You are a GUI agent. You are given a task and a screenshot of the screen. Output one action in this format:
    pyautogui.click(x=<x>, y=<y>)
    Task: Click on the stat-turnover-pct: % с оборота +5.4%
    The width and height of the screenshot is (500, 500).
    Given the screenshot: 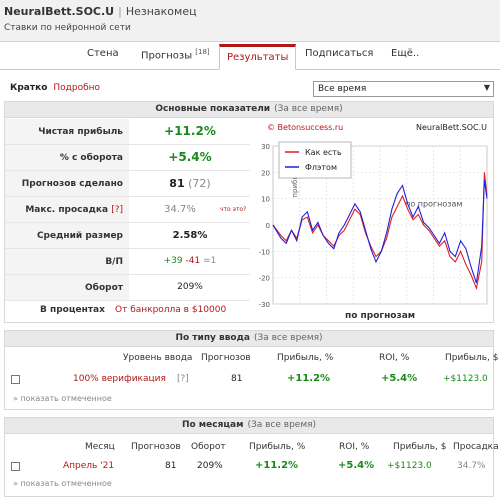 What is the action you would take?
    pyautogui.click(x=127, y=158)
    